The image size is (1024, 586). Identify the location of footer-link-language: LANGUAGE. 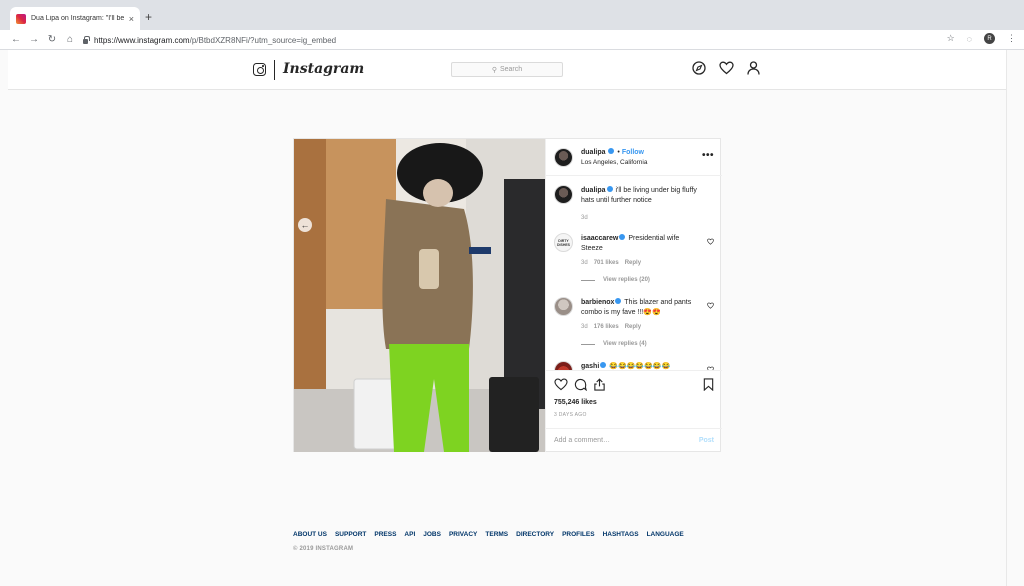
(665, 534).